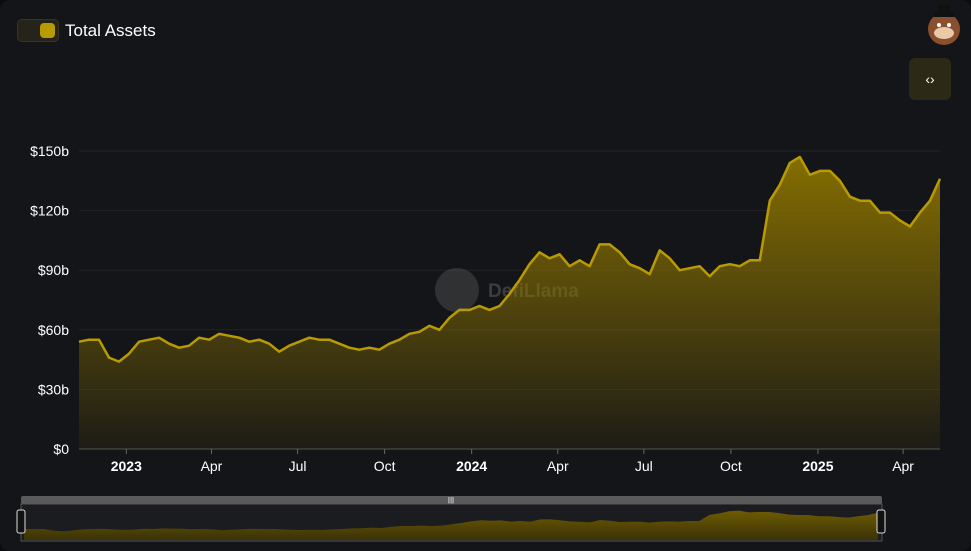 The width and height of the screenshot is (971, 551). I want to click on x-tick-label: 2025, so click(817, 466).